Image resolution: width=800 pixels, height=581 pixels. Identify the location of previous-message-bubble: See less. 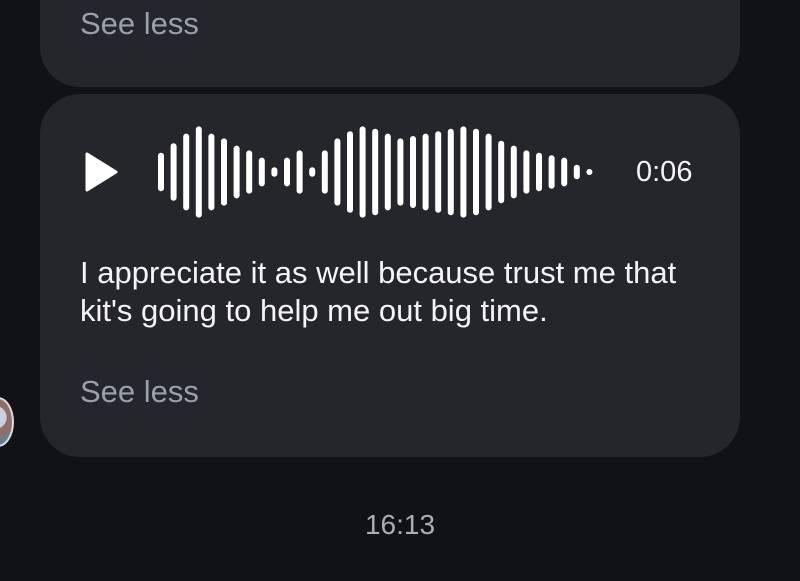
(390, 43).